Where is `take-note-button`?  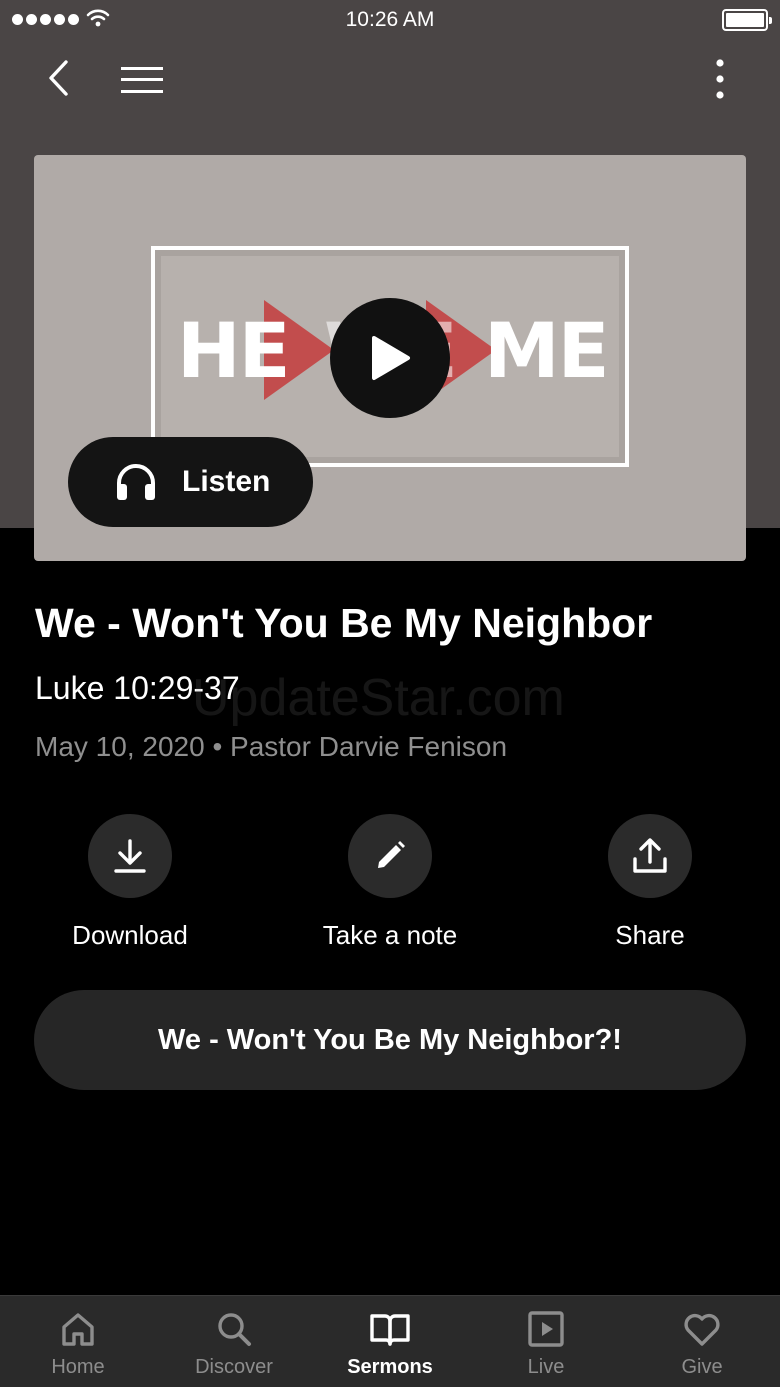 take-note-button is located at coordinates (390, 856).